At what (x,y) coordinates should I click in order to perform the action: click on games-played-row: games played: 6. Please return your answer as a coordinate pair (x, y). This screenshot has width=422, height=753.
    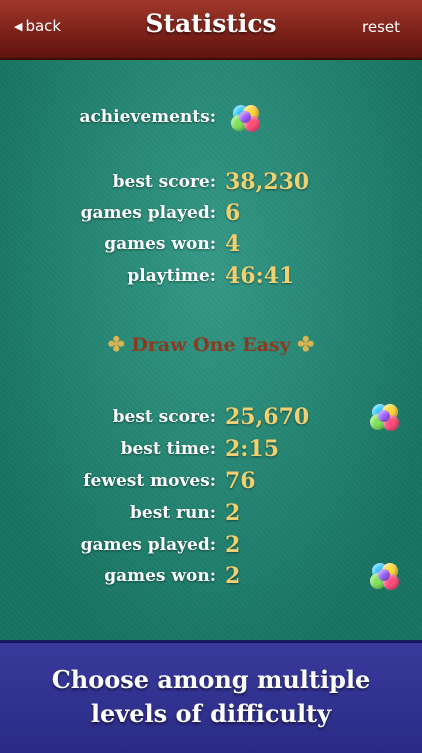
    Looking at the image, I should click on (211, 216).